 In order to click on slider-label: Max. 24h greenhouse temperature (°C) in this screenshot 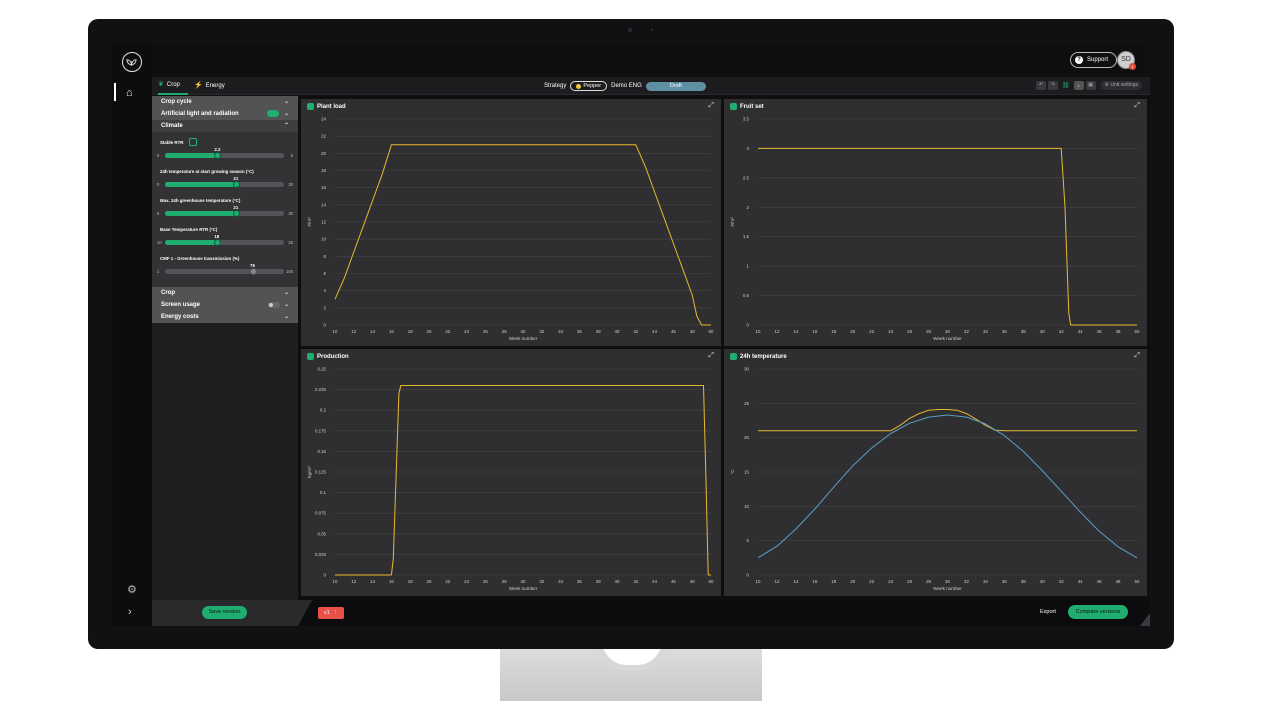, I will do `click(200, 200)`.